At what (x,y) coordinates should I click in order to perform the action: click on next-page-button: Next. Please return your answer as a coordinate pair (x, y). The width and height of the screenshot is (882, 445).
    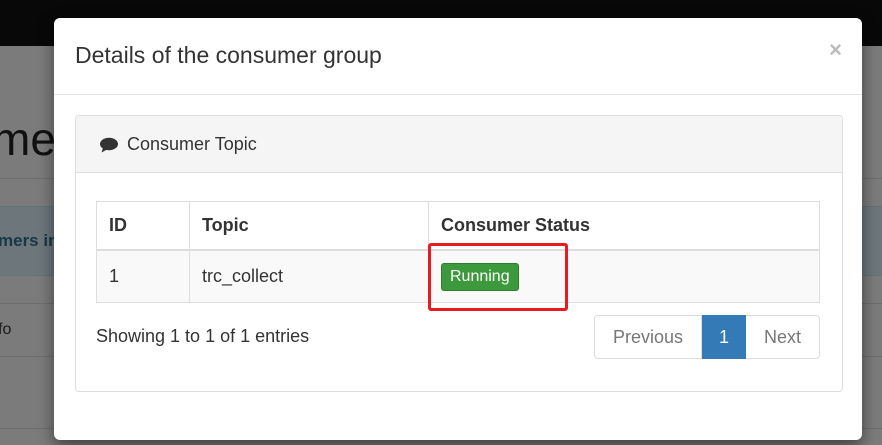
    Looking at the image, I should click on (783, 337).